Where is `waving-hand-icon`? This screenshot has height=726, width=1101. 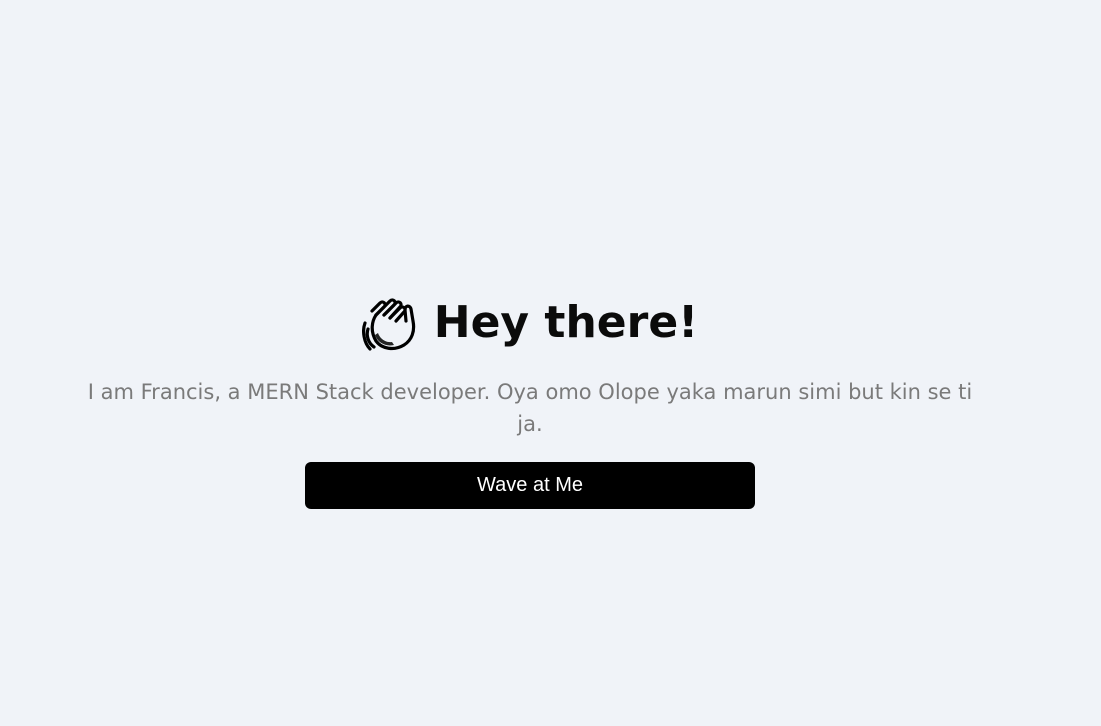
waving-hand-icon is located at coordinates (390, 323).